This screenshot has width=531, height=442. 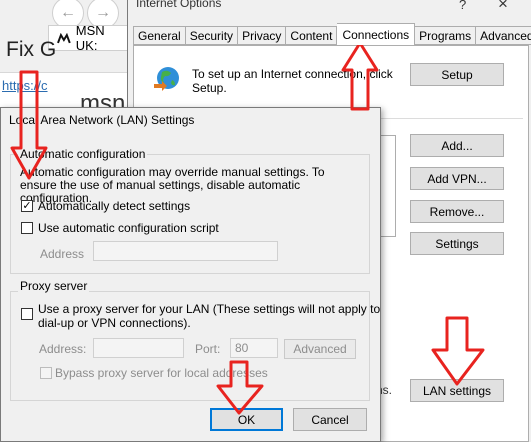 I want to click on forward-arrow-icon: →, so click(x=103, y=12).